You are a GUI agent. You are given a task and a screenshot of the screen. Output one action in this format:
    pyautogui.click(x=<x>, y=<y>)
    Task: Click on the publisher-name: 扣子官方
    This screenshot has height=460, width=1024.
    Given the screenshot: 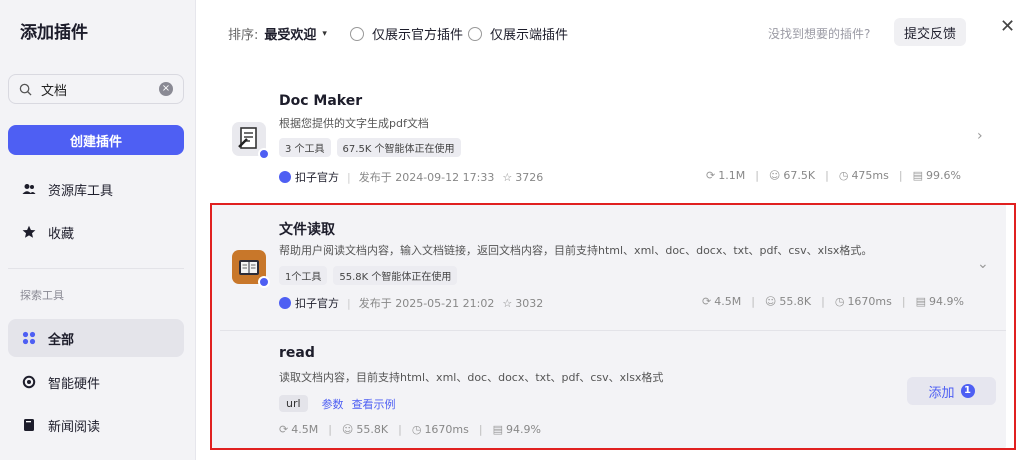 What is the action you would take?
    pyautogui.click(x=317, y=177)
    